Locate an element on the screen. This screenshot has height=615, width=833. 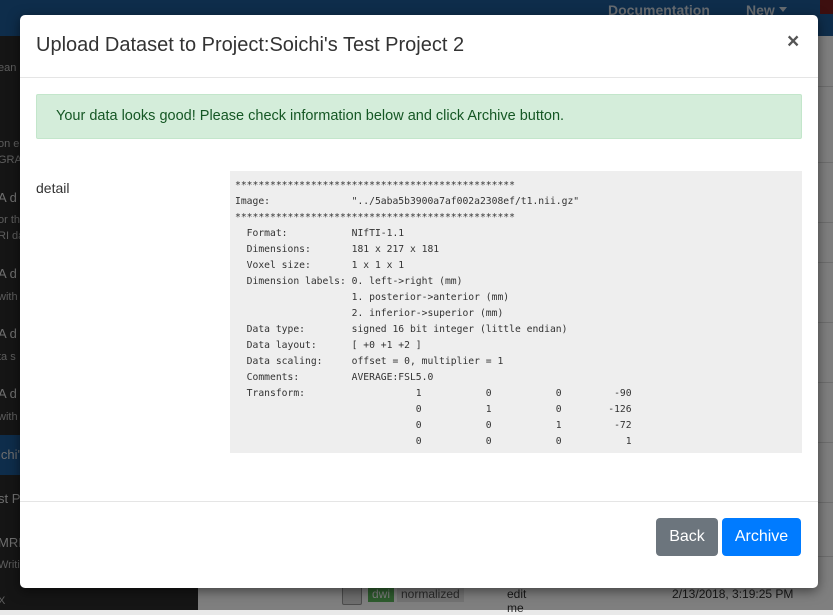
detail-label: detail is located at coordinates (53, 188).